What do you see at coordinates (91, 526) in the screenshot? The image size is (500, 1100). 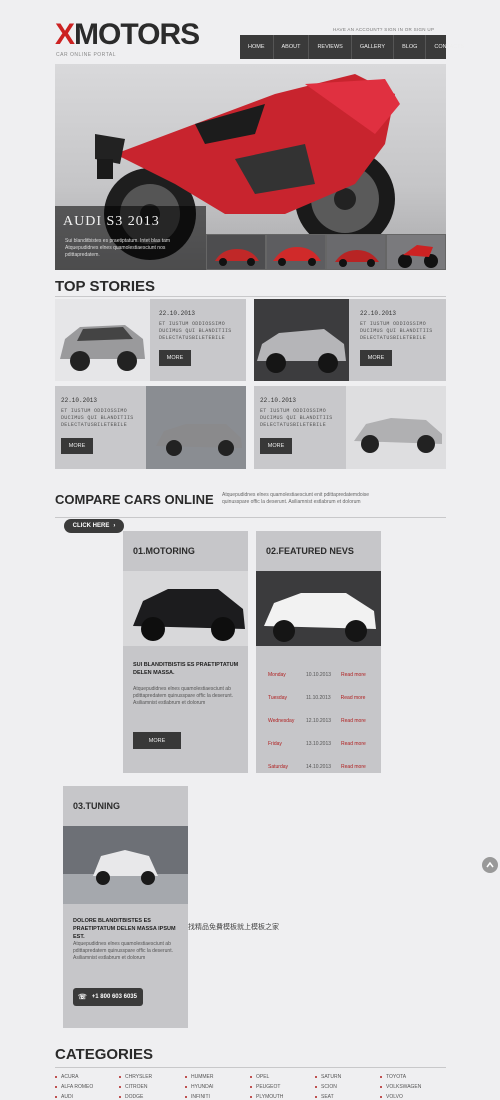 I see `click-here-label: CLICK HERE` at bounding box center [91, 526].